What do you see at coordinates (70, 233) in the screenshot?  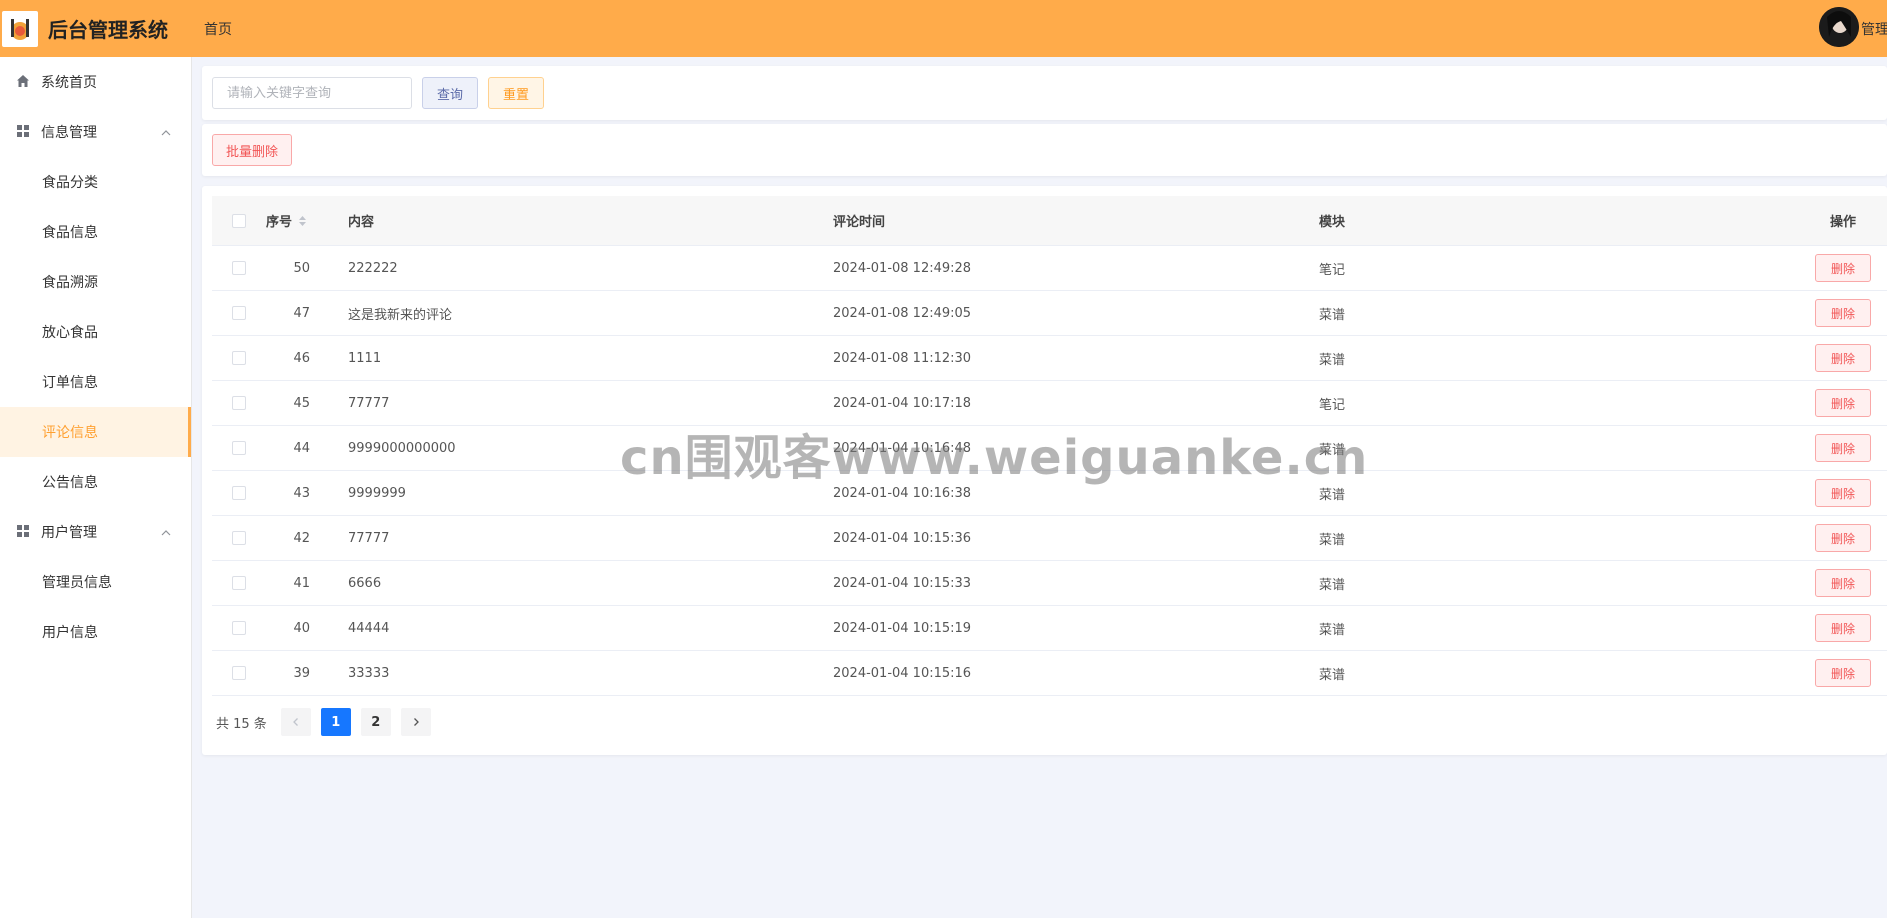 I see `sidebar-item-label: 食品信息` at bounding box center [70, 233].